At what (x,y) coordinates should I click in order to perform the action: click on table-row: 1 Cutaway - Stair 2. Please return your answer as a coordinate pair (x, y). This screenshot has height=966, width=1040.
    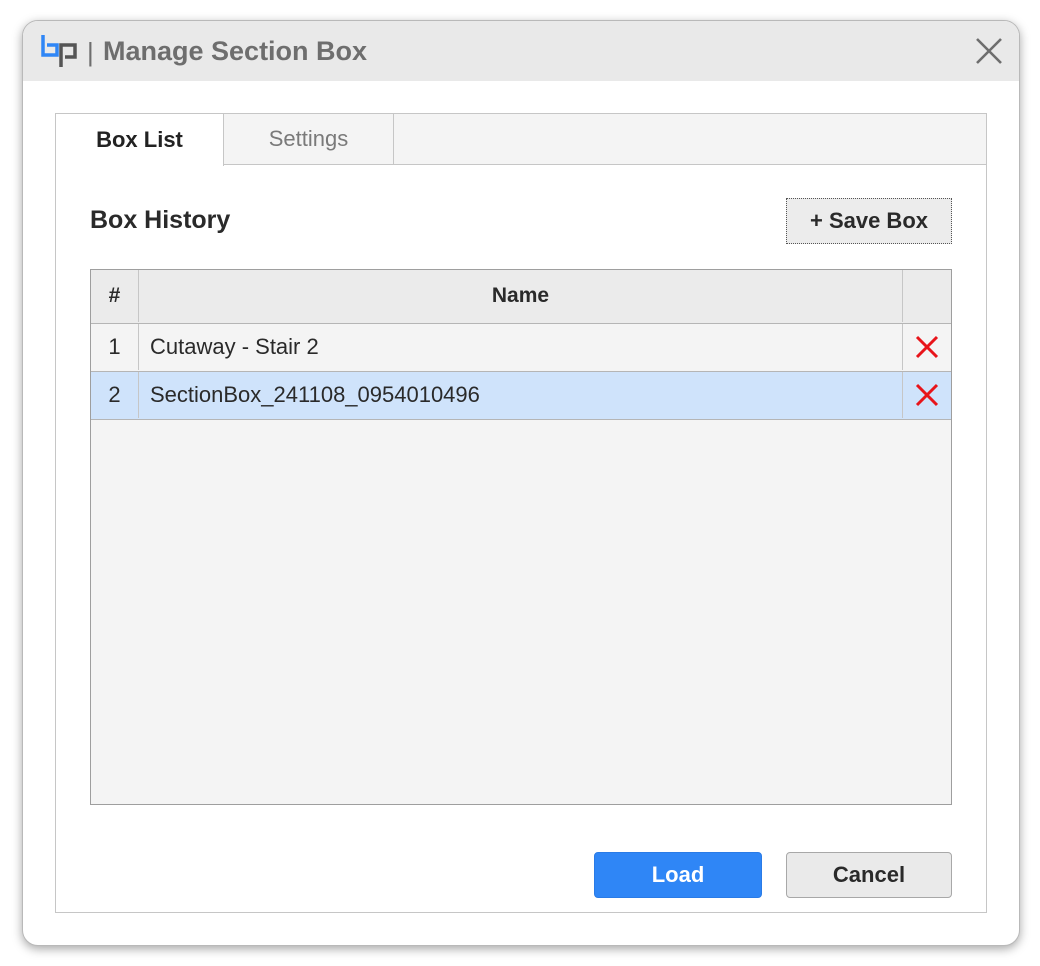
    Looking at the image, I should click on (521, 348).